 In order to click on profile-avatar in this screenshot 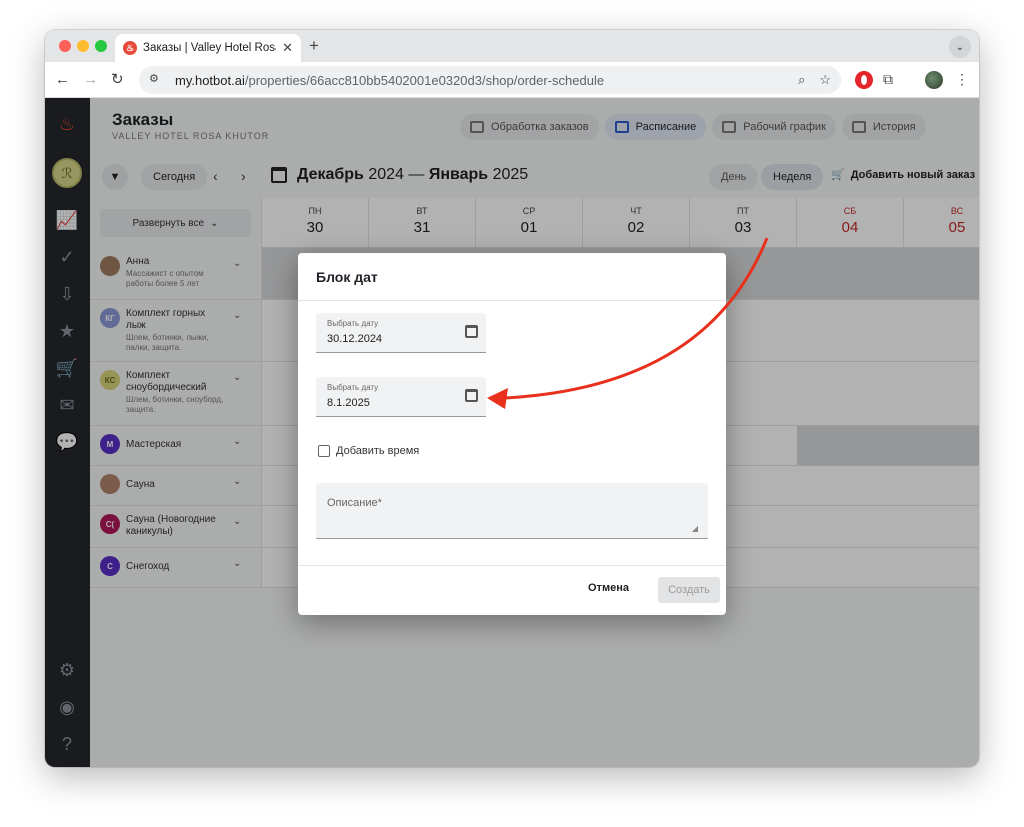, I will do `click(934, 80)`.